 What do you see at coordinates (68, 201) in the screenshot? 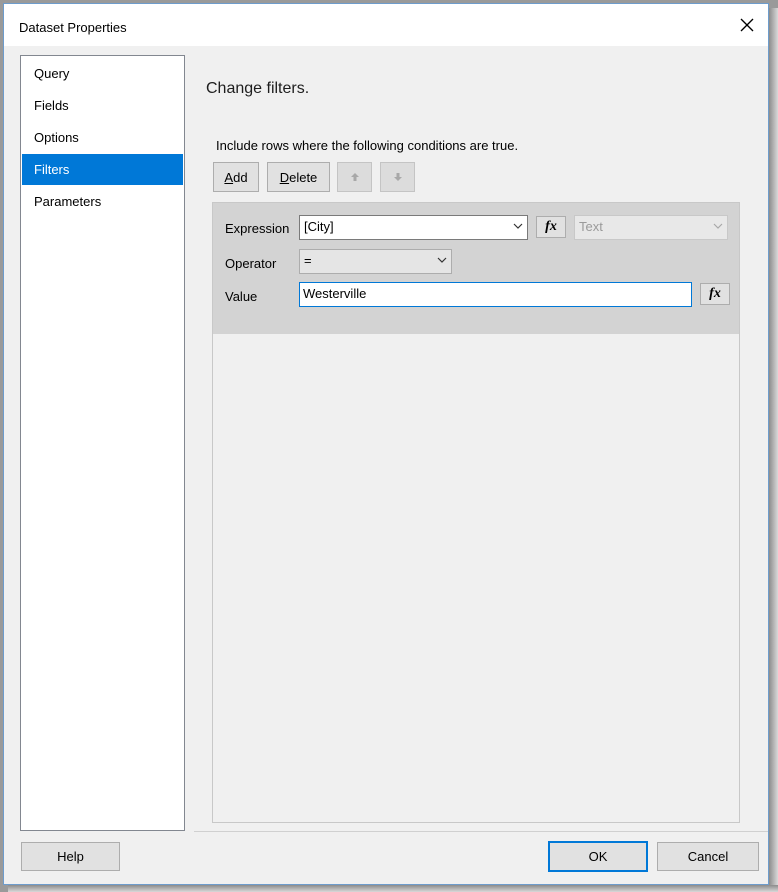
I see `nav-item-label: Parameters` at bounding box center [68, 201].